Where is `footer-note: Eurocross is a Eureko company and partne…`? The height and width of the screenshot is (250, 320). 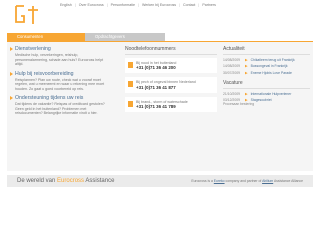
footer-note: Eurocross is a Eureko company and partne… is located at coordinates (247, 181).